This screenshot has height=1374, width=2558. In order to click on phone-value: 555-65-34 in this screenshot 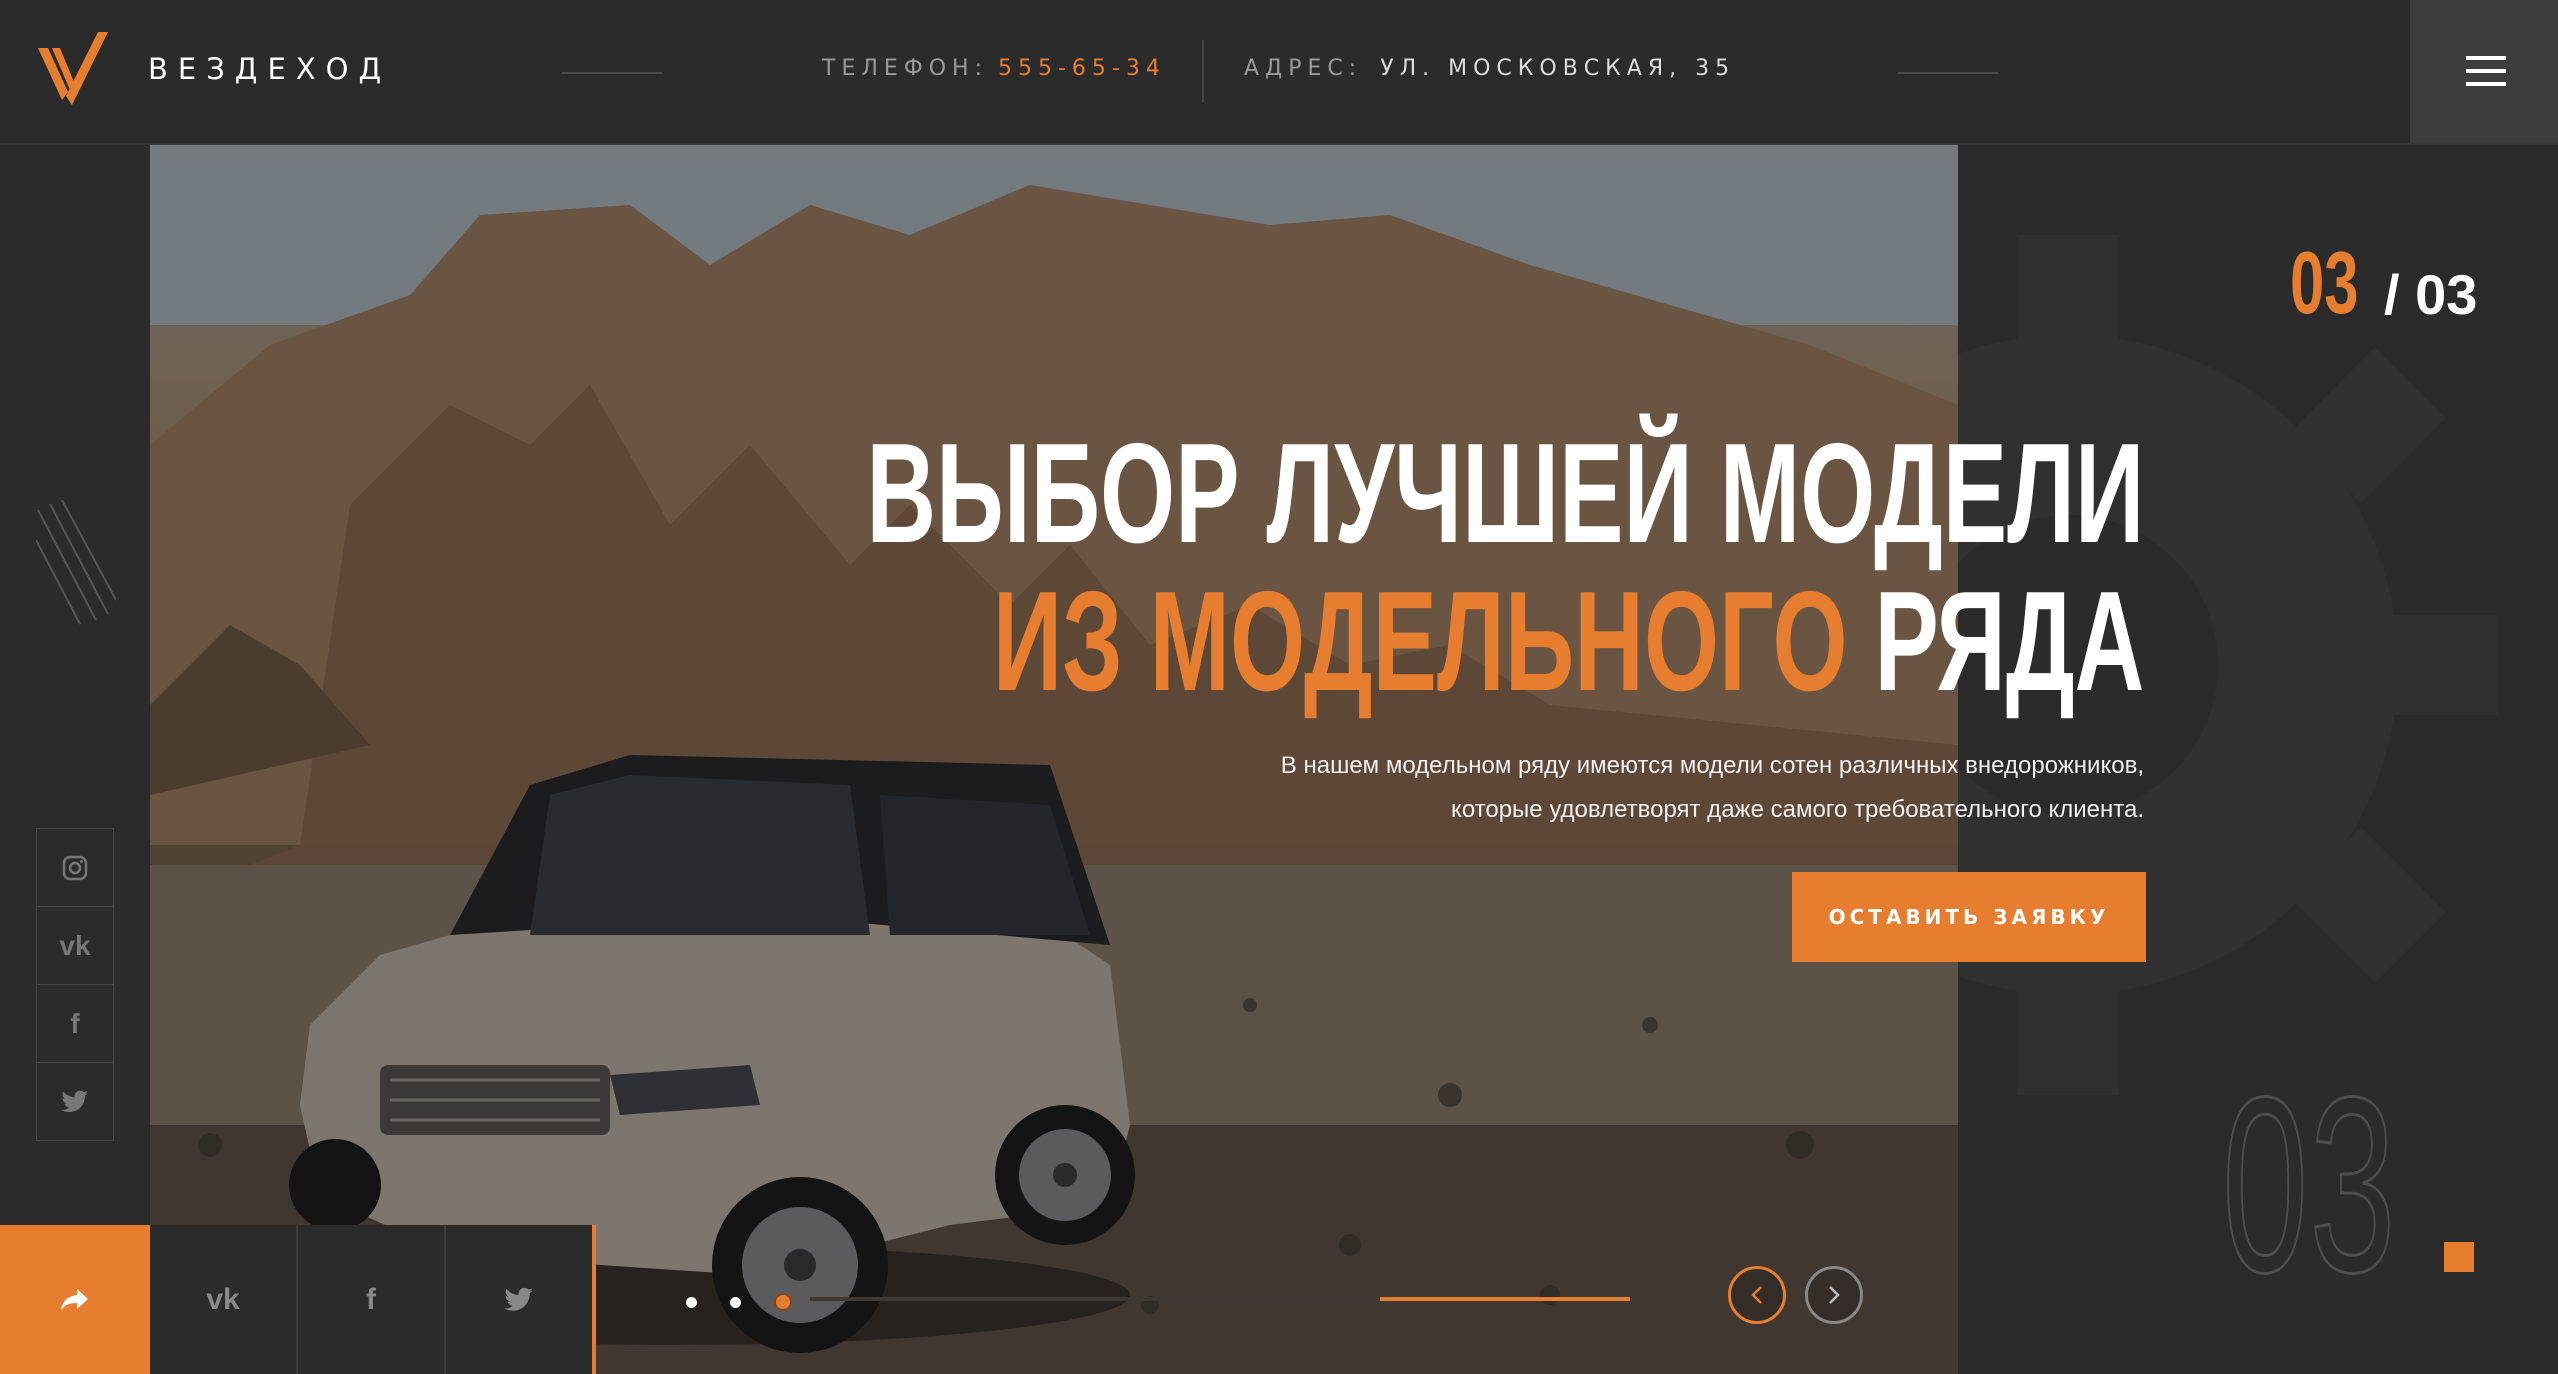, I will do `click(1082, 68)`.